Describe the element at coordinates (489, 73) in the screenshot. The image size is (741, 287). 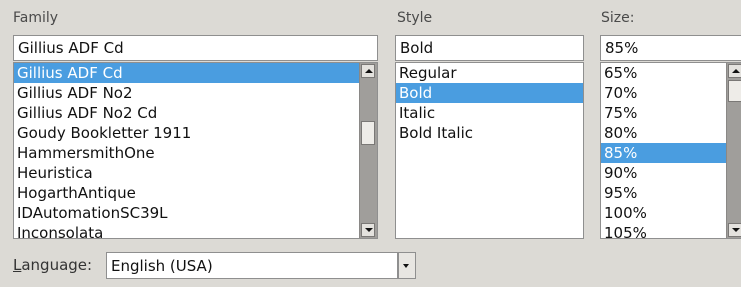
I see `style-list-item: Regular` at that location.